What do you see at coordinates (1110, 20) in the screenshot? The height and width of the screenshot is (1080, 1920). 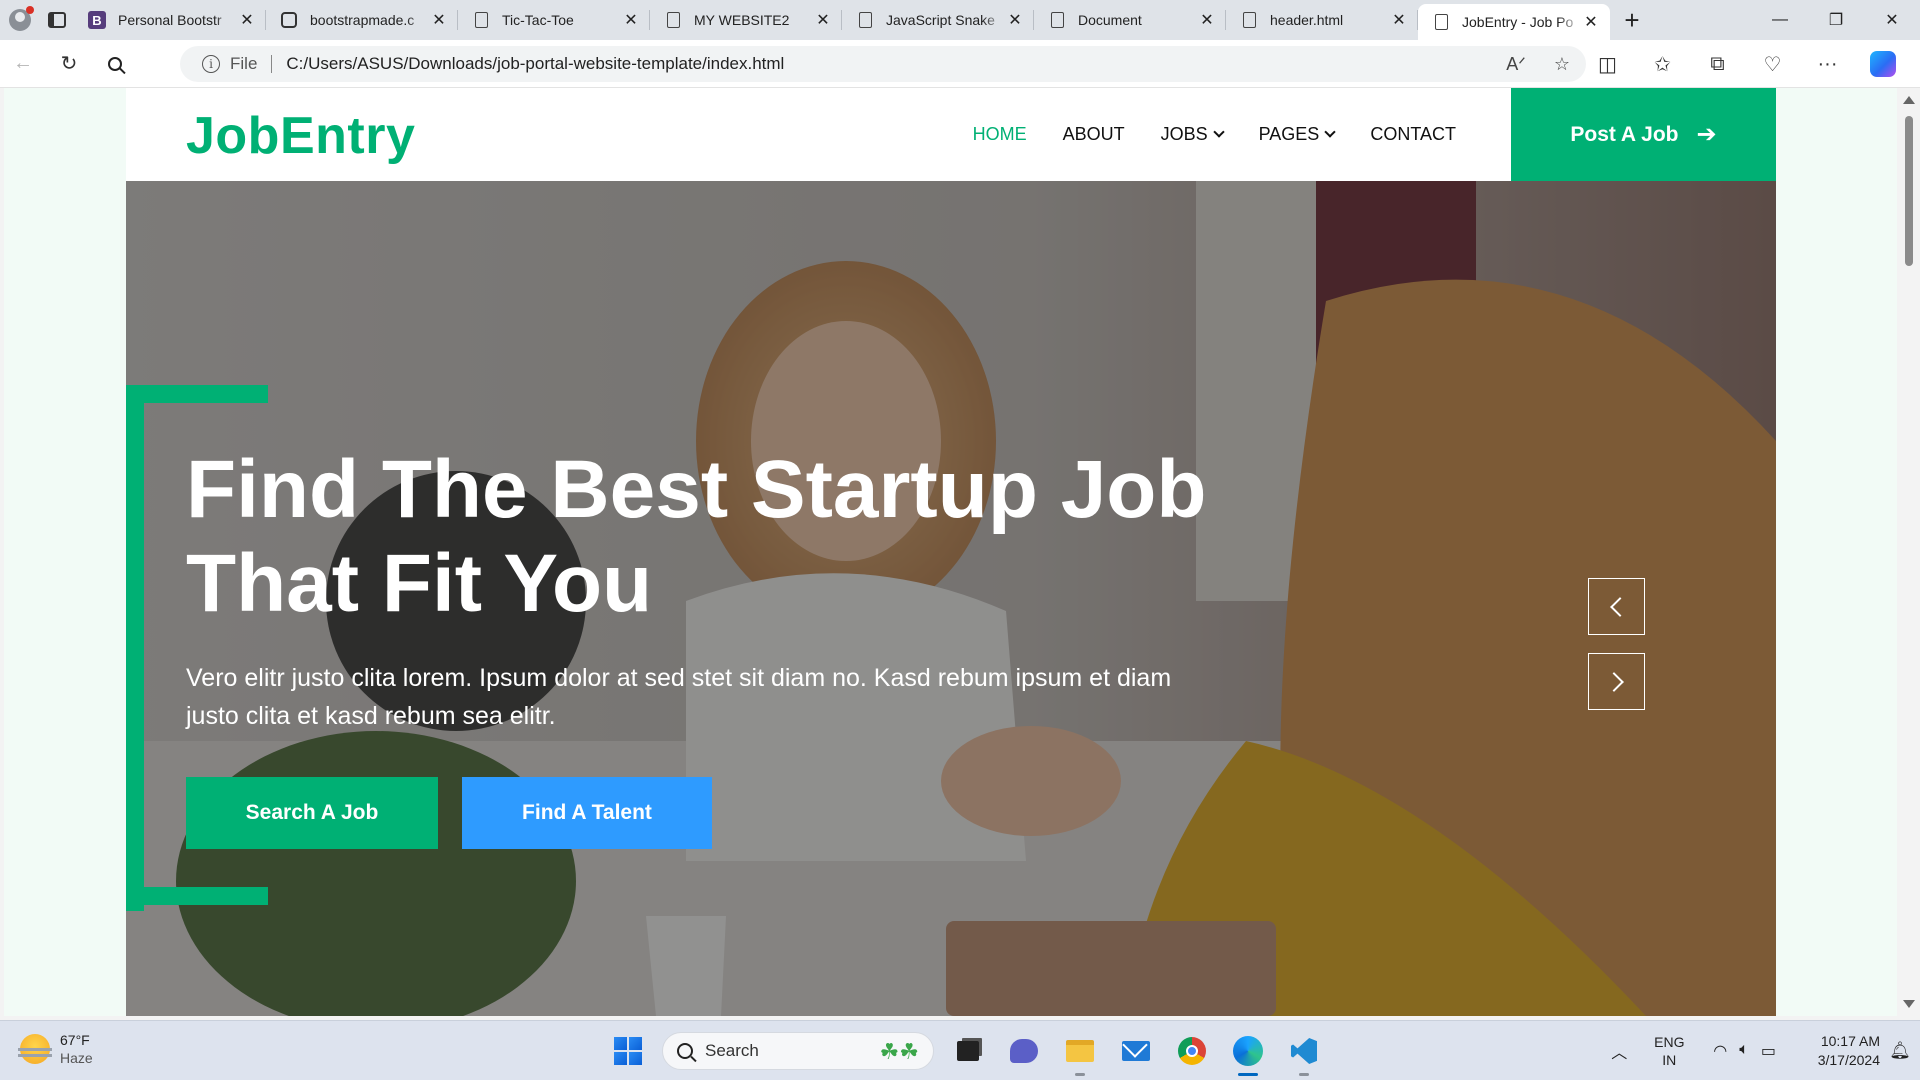 I see `tab-title: Document` at bounding box center [1110, 20].